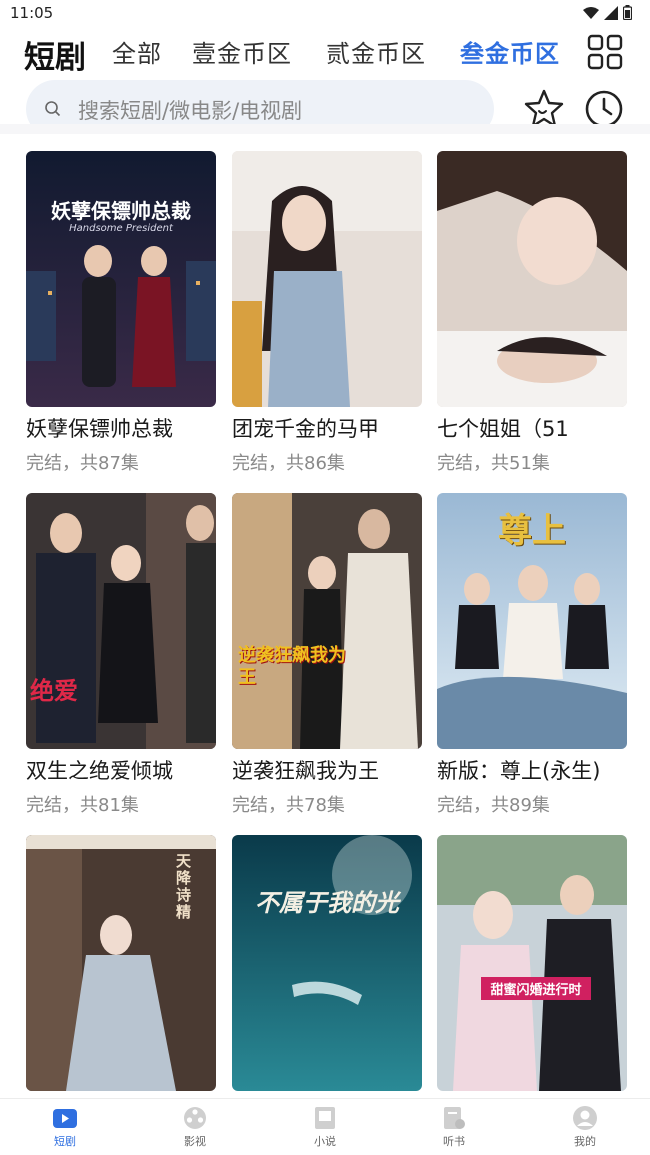  I want to click on drama-card: 甜蜜闪婚进行时, so click(532, 966).